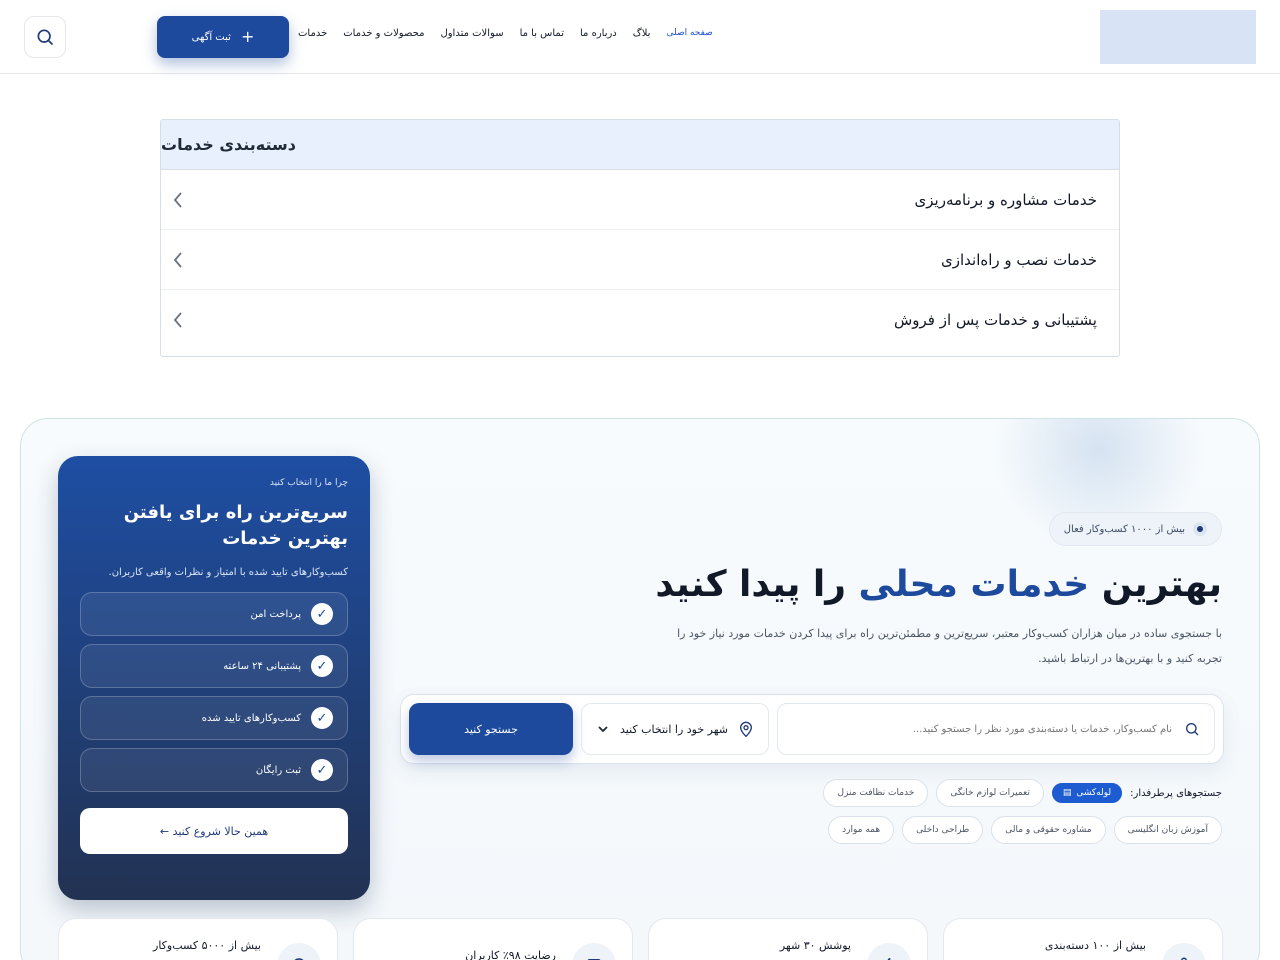  I want to click on map-pin-icon, so click(746, 729).